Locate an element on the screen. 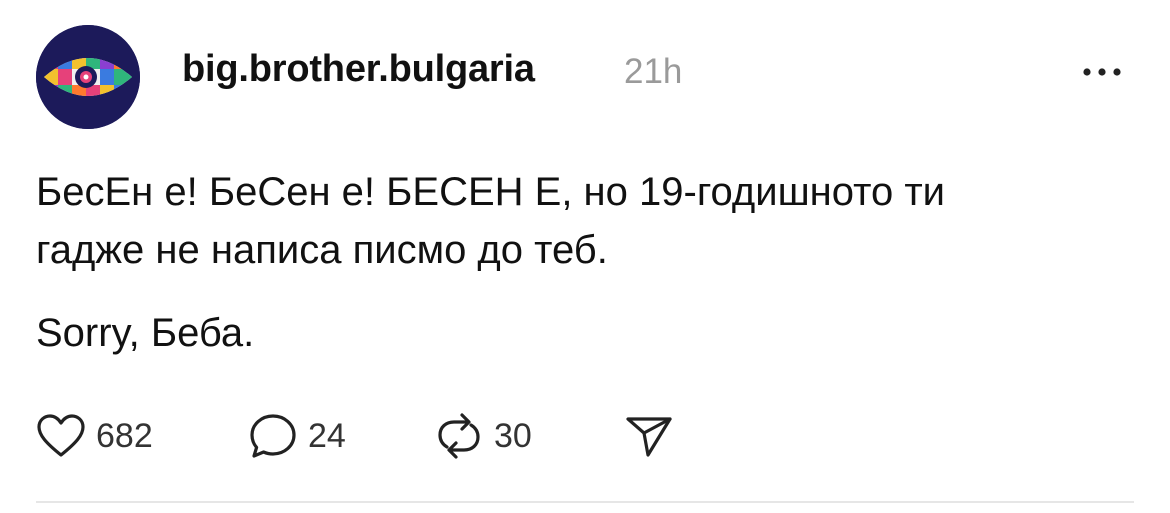  post-timestamp: 21h is located at coordinates (653, 71).